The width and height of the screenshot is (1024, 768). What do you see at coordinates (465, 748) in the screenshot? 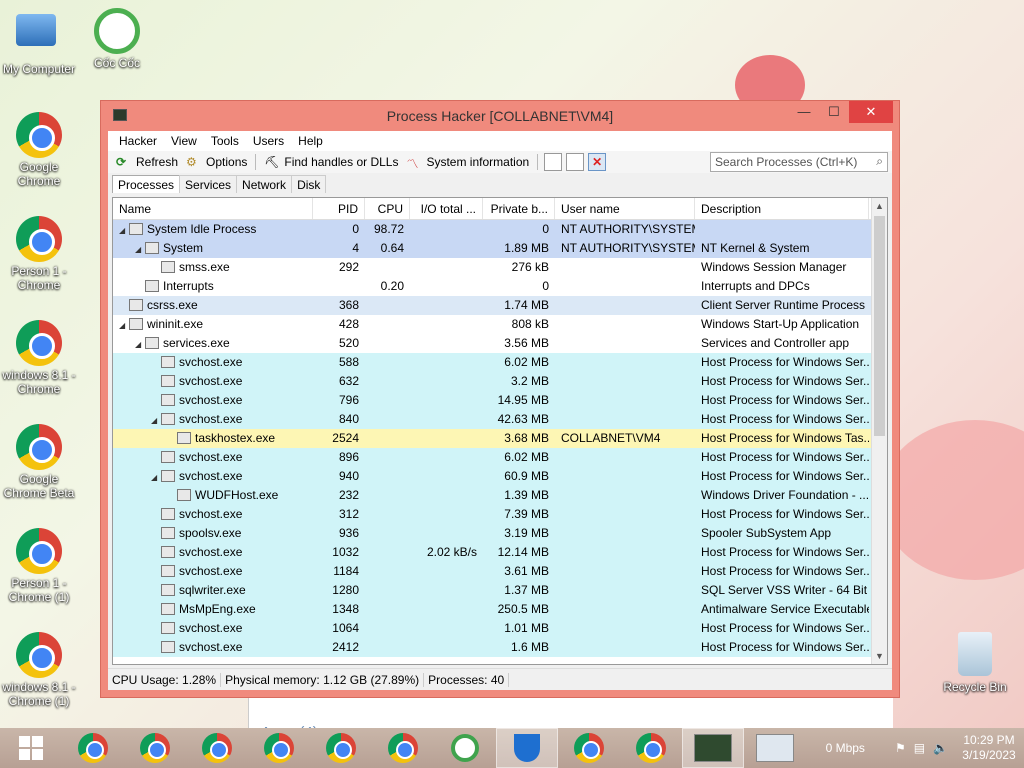
I see `taskbar-coccoc` at bounding box center [465, 748].